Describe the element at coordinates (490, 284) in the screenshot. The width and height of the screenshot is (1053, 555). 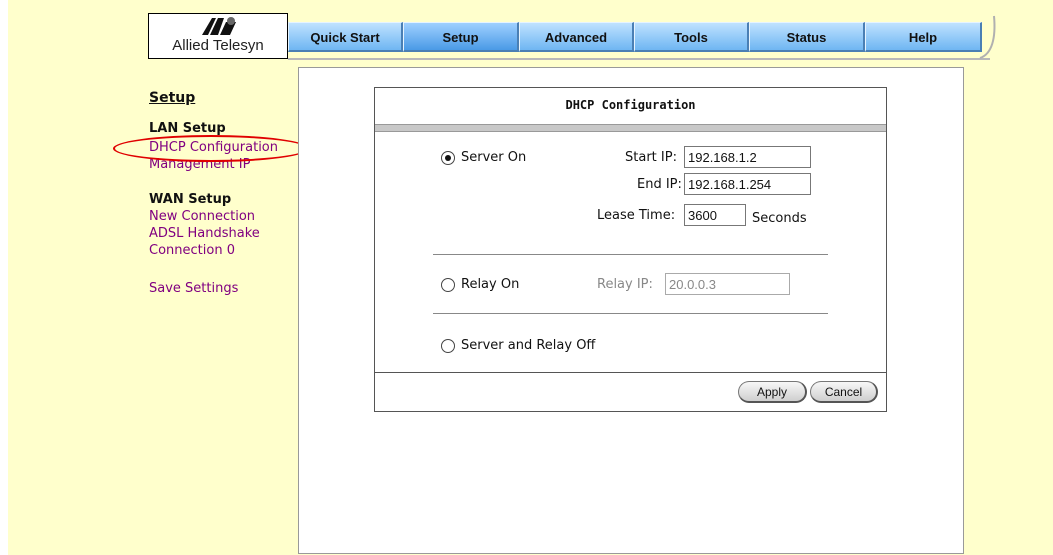
I see `relay-on-label: Relay On` at that location.